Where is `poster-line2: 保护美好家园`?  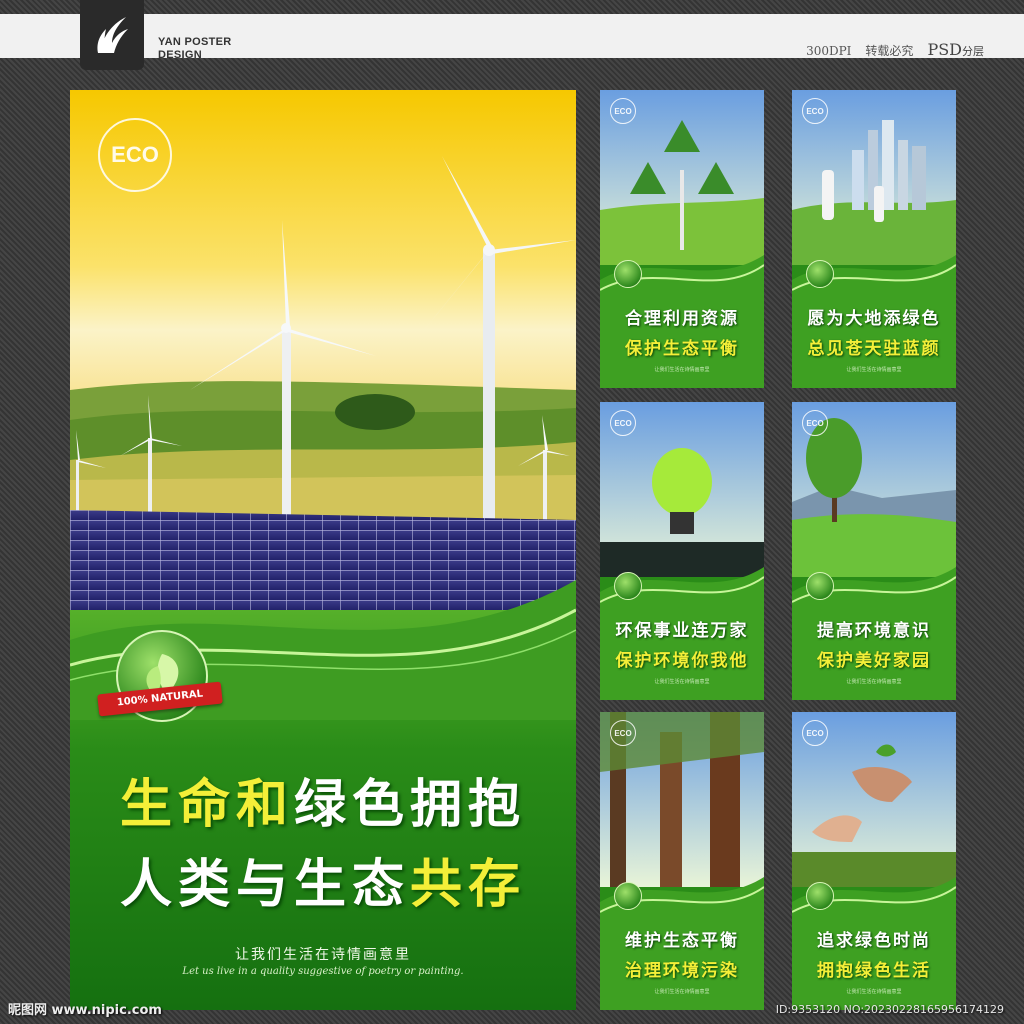
poster-line2: 保护美好家园 is located at coordinates (874, 661).